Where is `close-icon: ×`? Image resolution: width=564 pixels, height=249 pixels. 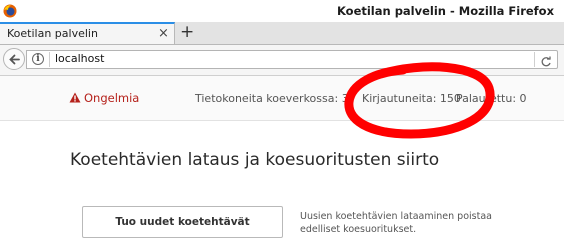
close-icon: × is located at coordinates (163, 33).